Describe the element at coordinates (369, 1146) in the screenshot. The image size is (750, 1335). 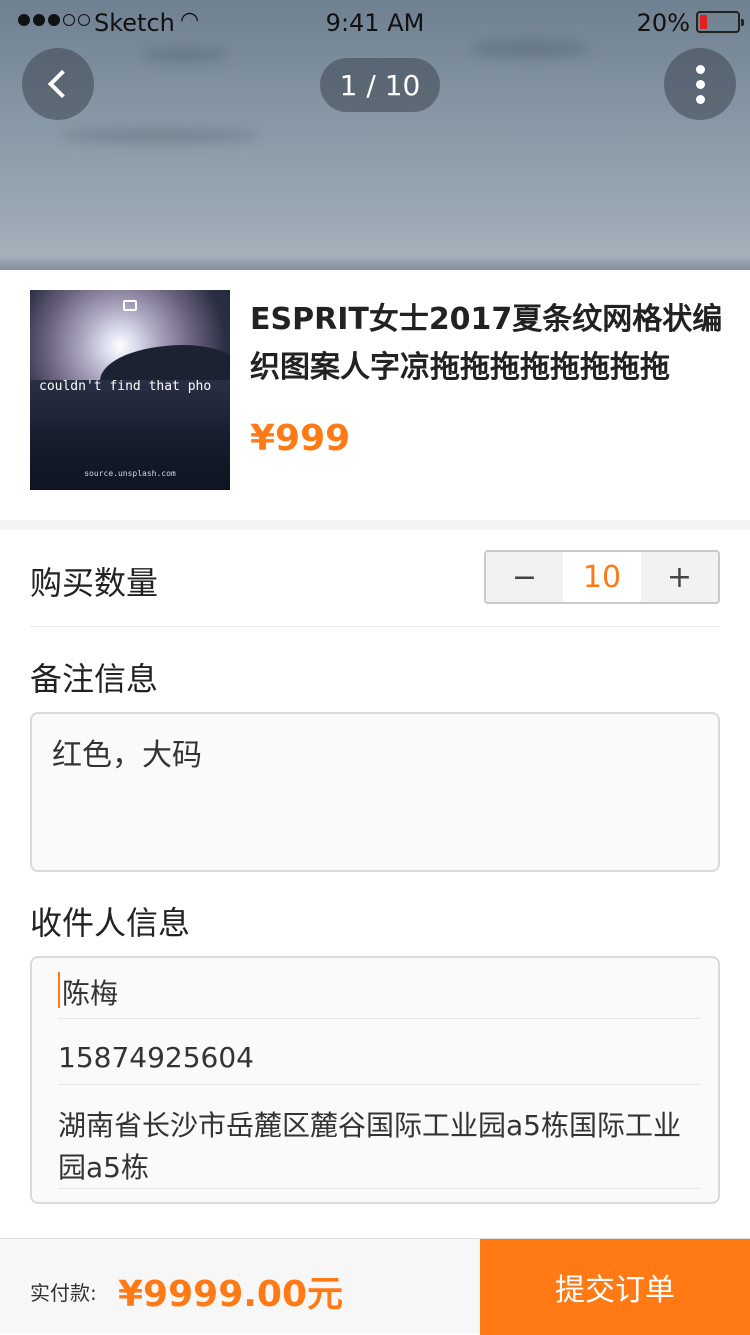
I see `recipient-address-value: 湖南省长沙市岳麓区麓谷国际工业园a5栋国际工业园a5栋` at that location.